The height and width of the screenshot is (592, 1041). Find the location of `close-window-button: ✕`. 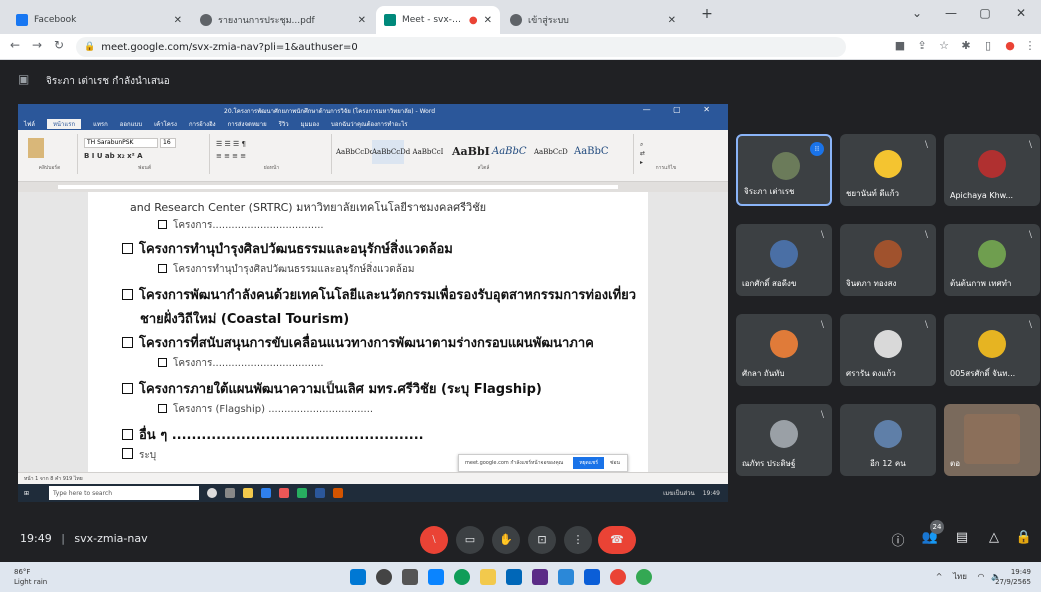

close-window-button: ✕ is located at coordinates (1021, 17).